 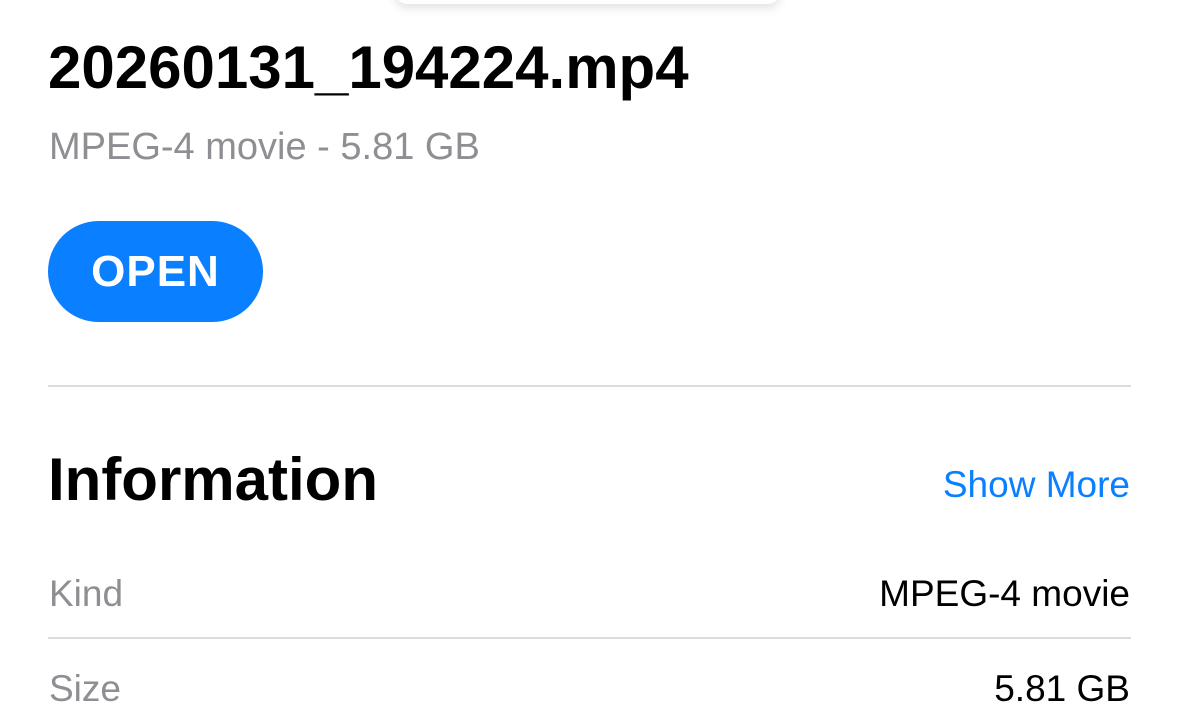 I want to click on info-row-label: Size, so click(x=85, y=688).